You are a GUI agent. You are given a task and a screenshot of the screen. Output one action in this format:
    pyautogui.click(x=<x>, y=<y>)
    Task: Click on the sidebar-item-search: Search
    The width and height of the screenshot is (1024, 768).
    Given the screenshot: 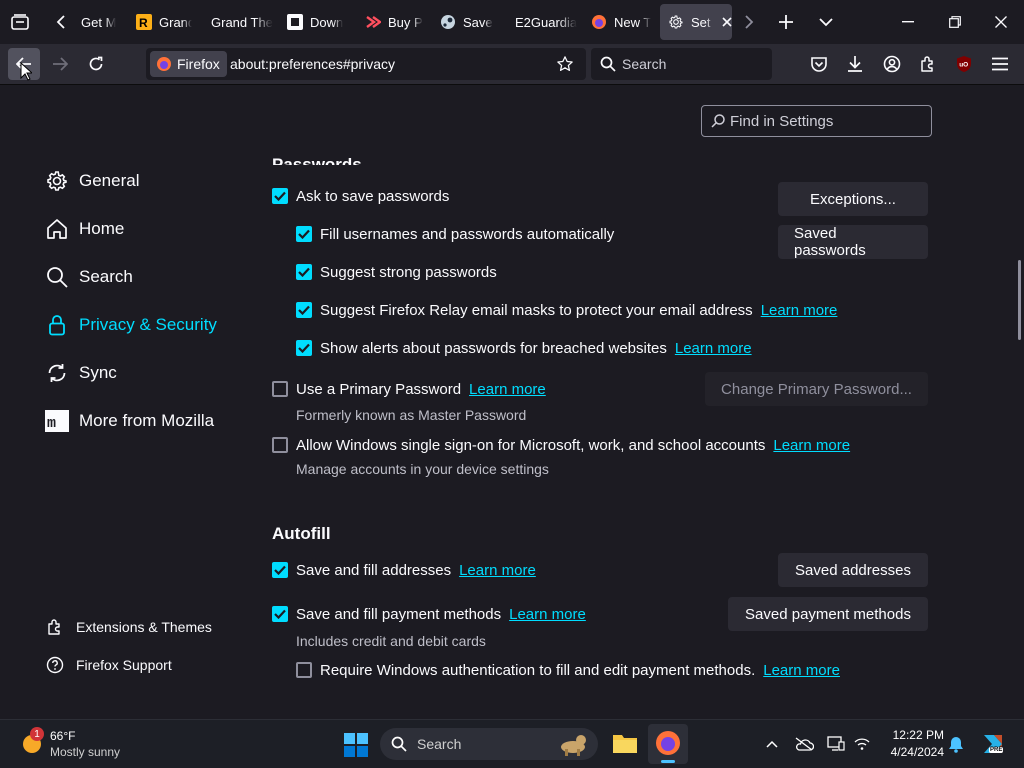 What is the action you would take?
    pyautogui.click(x=89, y=277)
    